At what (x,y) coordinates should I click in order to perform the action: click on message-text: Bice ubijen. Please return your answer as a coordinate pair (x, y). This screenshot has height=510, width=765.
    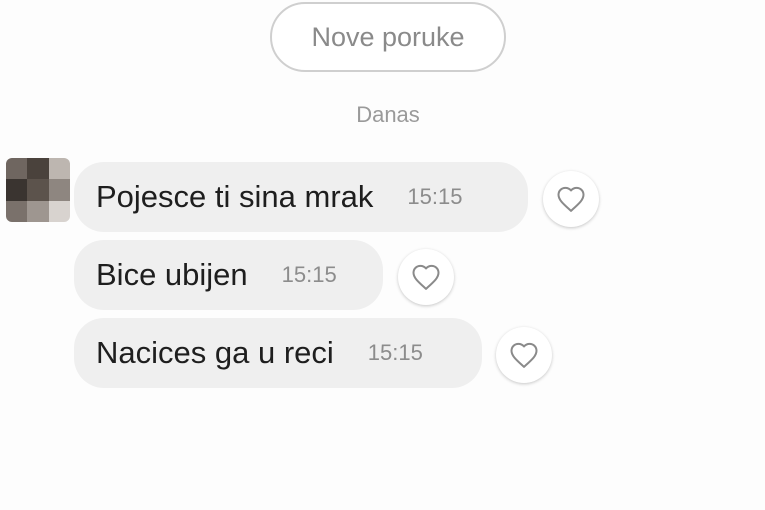
    Looking at the image, I should click on (172, 274).